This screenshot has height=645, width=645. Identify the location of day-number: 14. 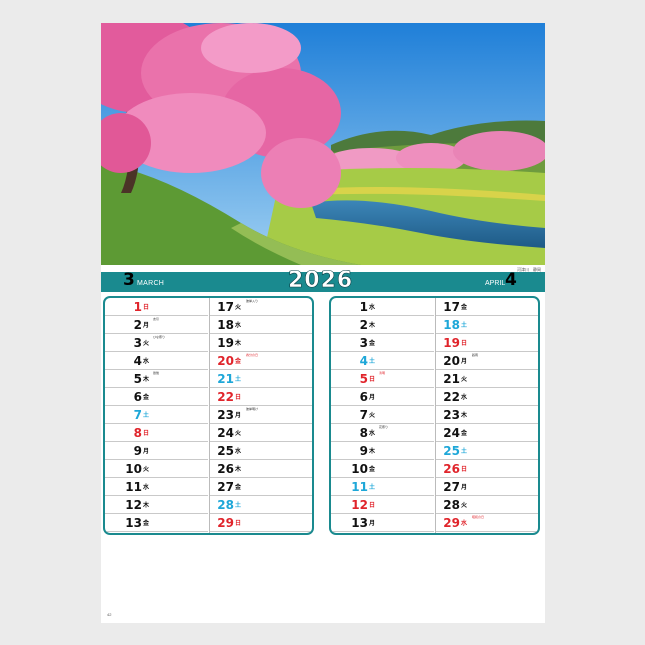
(357, 534).